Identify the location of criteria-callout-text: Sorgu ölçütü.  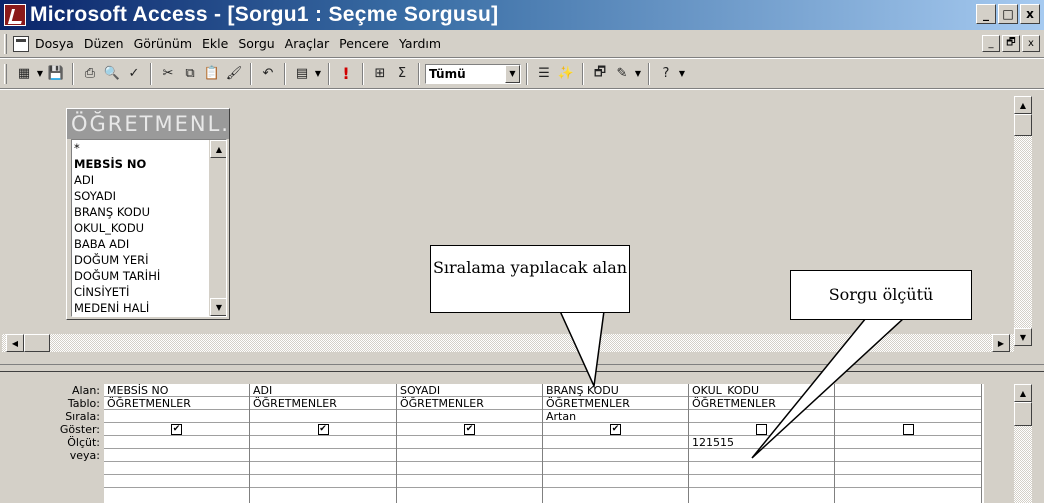
(881, 294).